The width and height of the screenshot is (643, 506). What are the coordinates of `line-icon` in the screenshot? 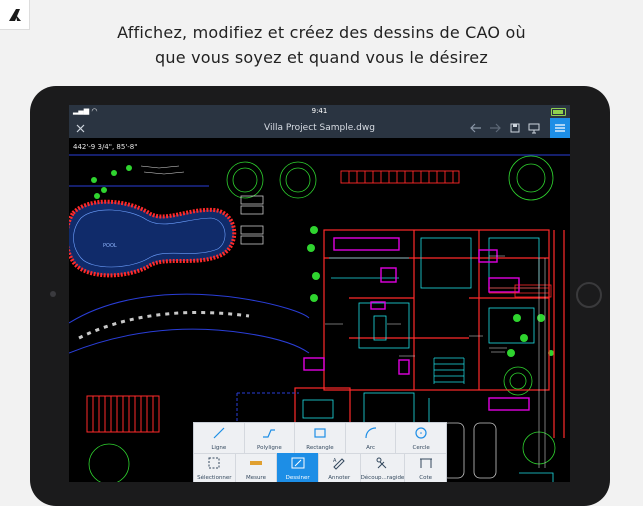 It's located at (219, 433).